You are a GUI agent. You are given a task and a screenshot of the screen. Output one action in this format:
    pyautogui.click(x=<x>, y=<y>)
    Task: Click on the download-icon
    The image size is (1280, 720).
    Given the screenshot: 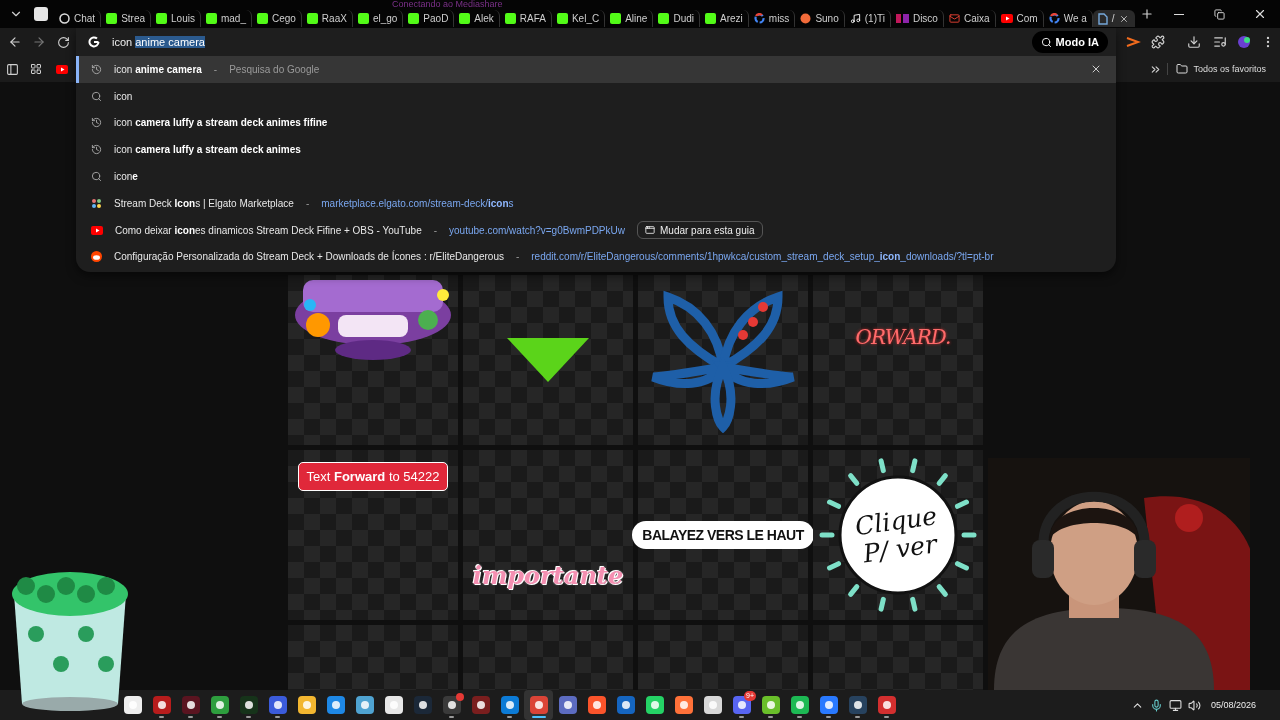 What is the action you would take?
    pyautogui.click(x=1194, y=42)
    